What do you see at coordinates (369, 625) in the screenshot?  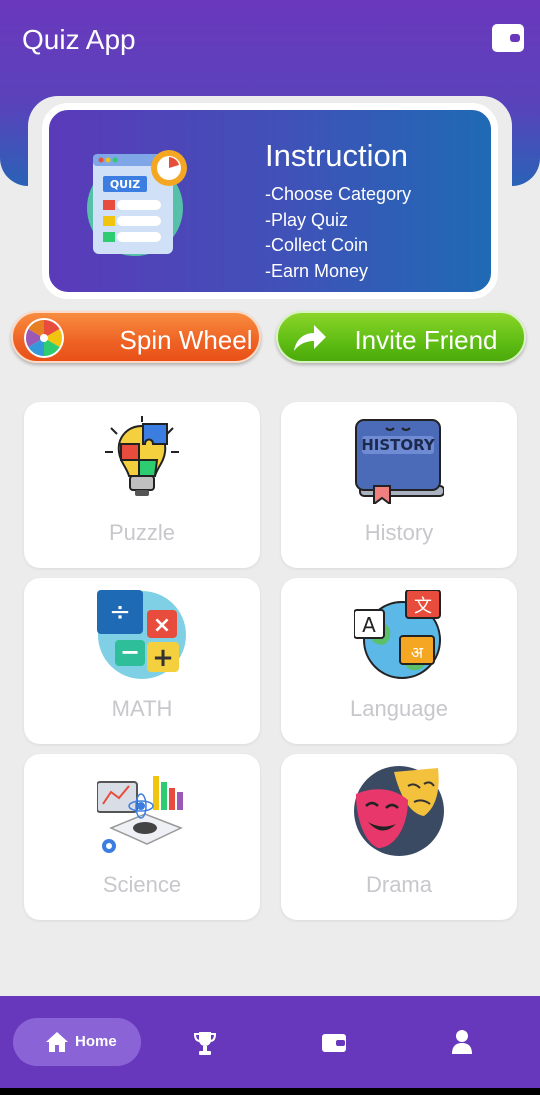 I see `svg-text: A` at bounding box center [369, 625].